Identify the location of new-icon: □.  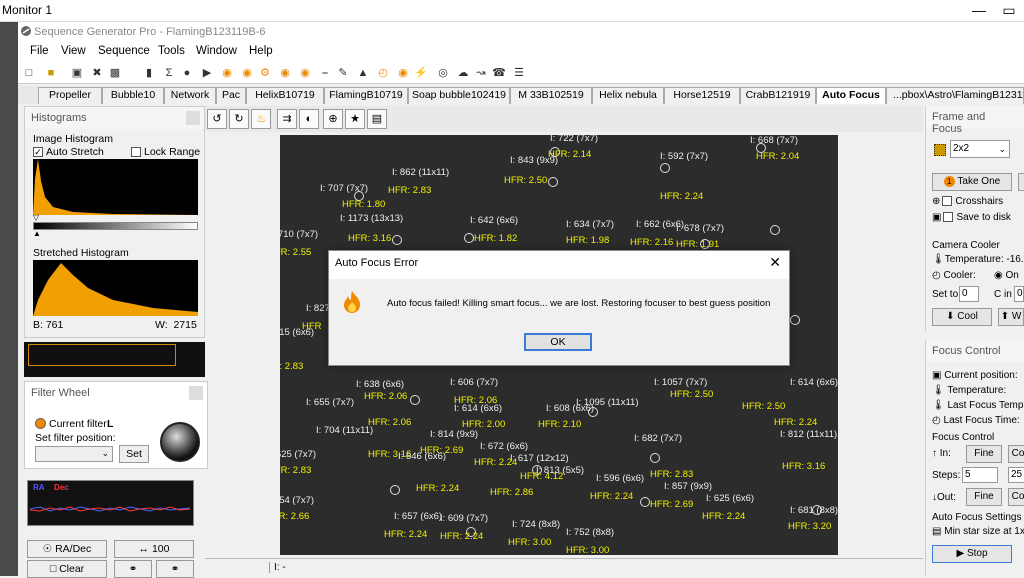
(29, 73).